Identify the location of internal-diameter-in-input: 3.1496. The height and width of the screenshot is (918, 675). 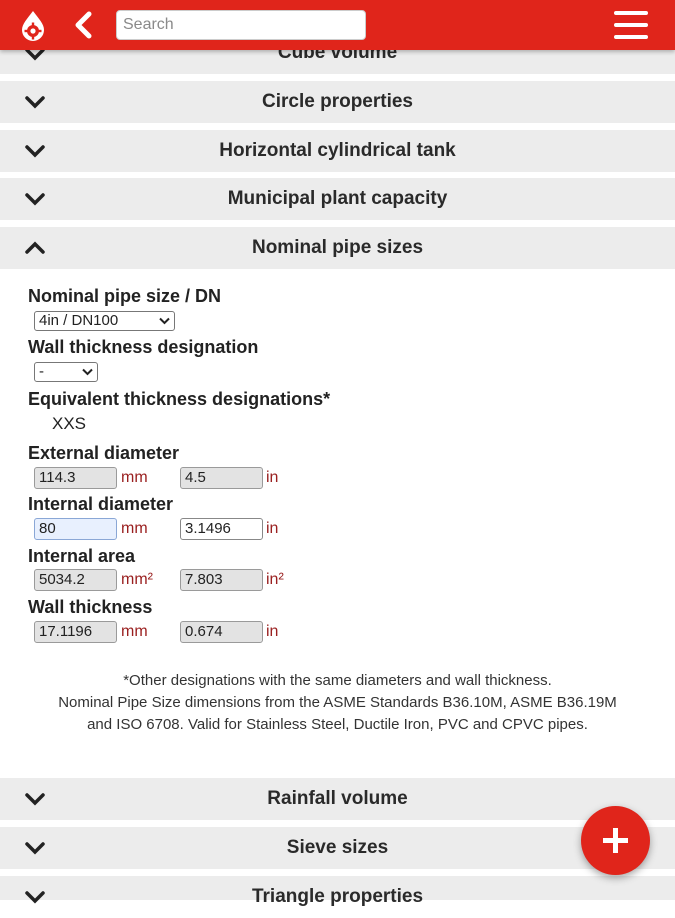
(221, 529).